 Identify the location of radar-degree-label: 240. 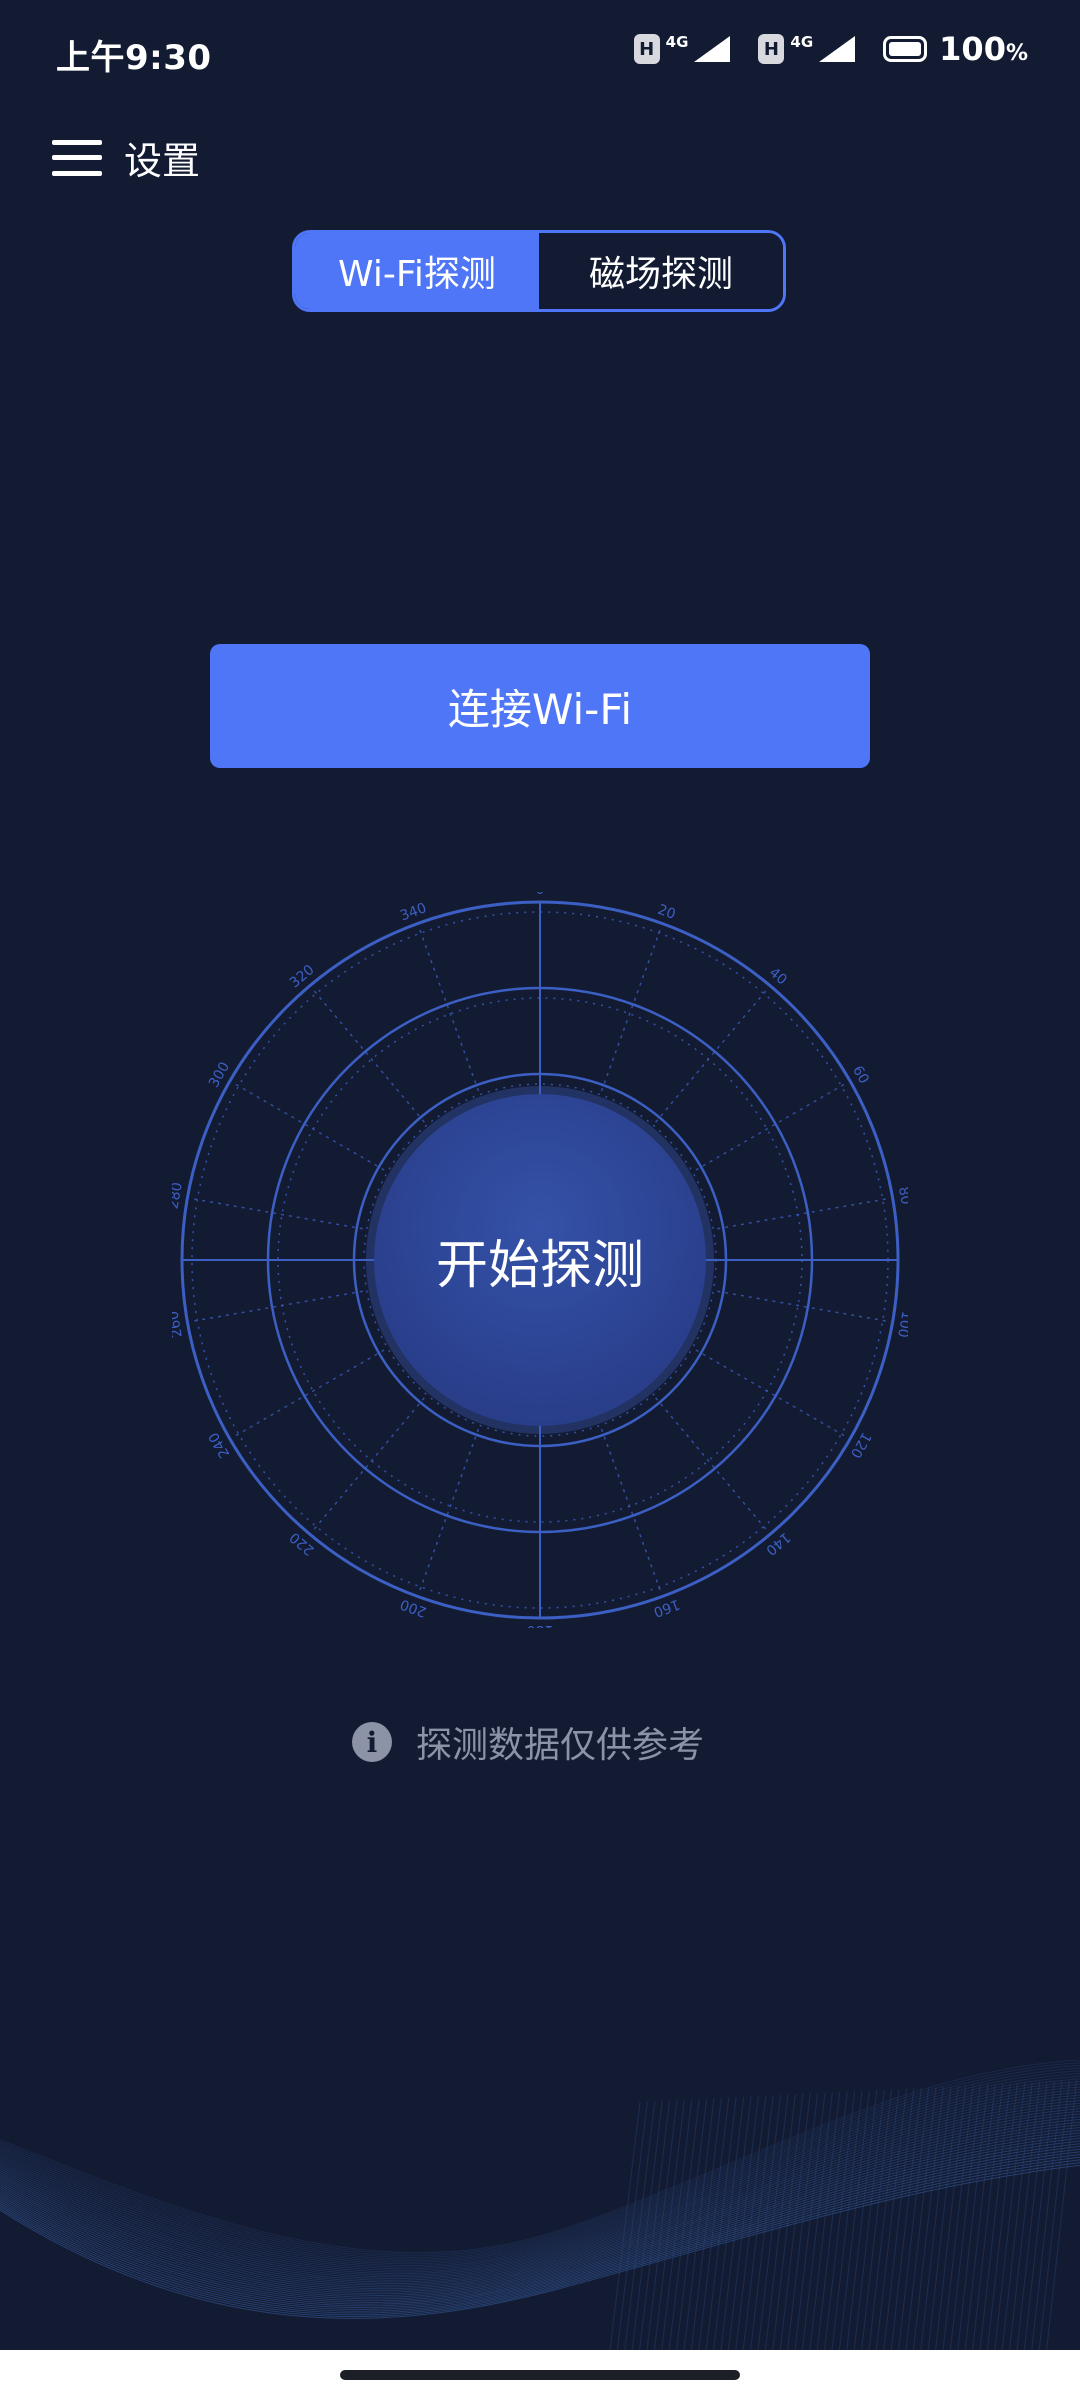
(219, 1444).